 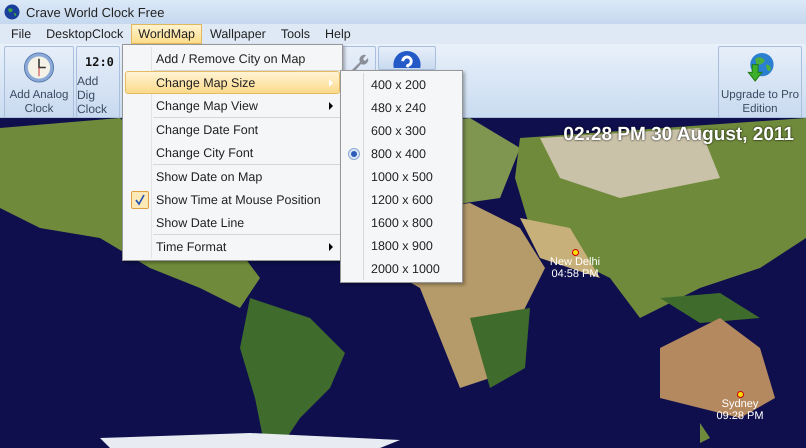 I want to click on menu-item: 600 x 300, so click(x=401, y=130).